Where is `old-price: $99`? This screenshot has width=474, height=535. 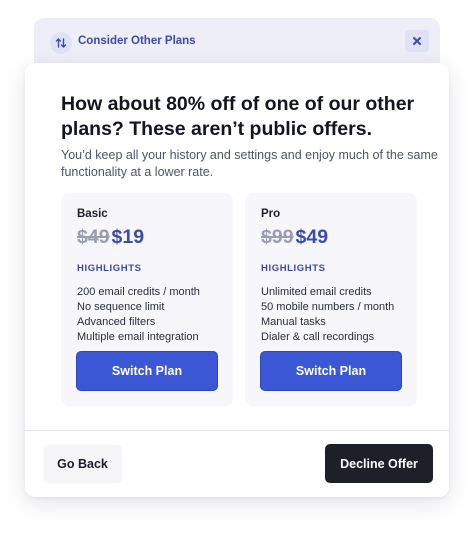
old-price: $99 is located at coordinates (277, 237).